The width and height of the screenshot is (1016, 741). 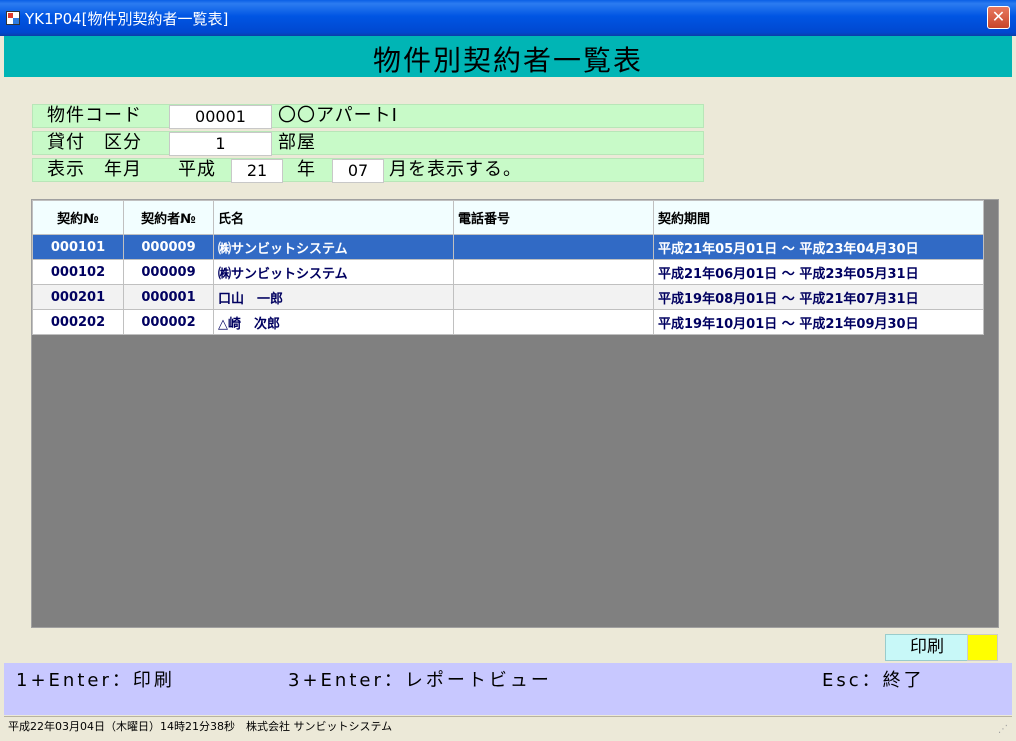 What do you see at coordinates (297, 142) in the screenshot?
I see `loan-type-name: 部屋` at bounding box center [297, 142].